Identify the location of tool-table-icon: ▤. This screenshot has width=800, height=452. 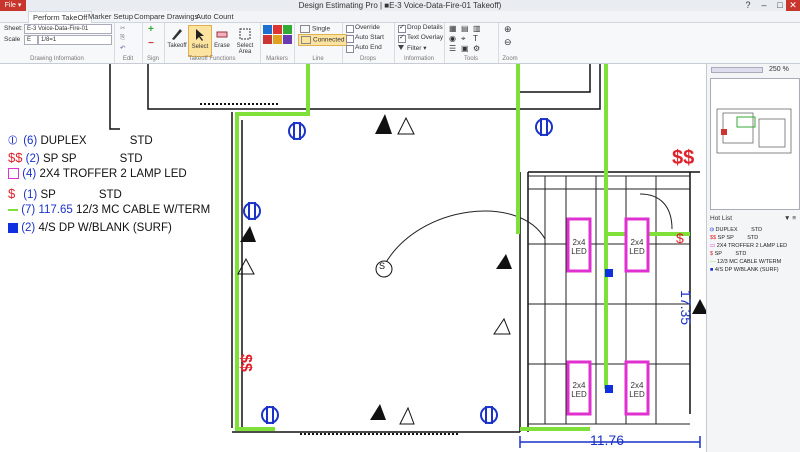
(465, 28).